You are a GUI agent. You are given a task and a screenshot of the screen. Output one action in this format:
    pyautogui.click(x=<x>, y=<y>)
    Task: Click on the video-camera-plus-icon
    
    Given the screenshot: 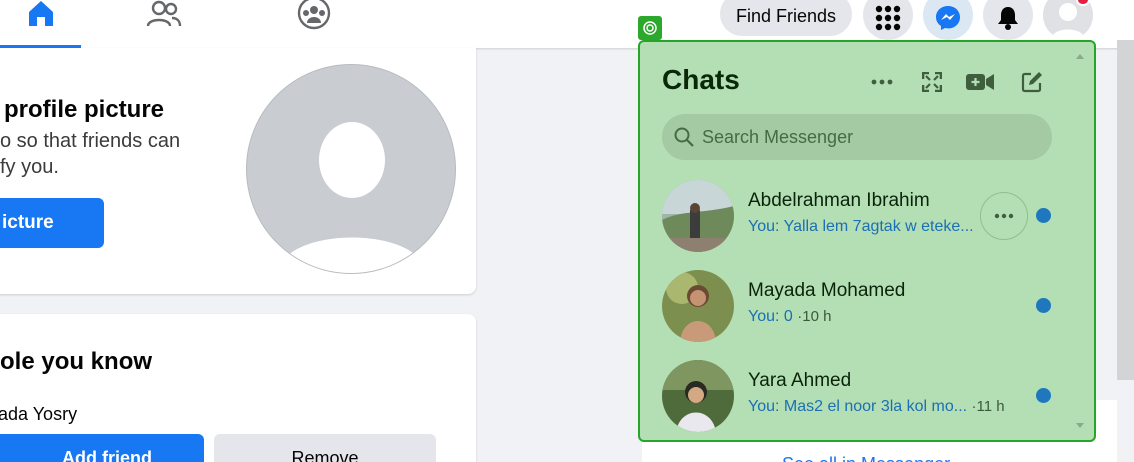 What is the action you would take?
    pyautogui.click(x=980, y=82)
    